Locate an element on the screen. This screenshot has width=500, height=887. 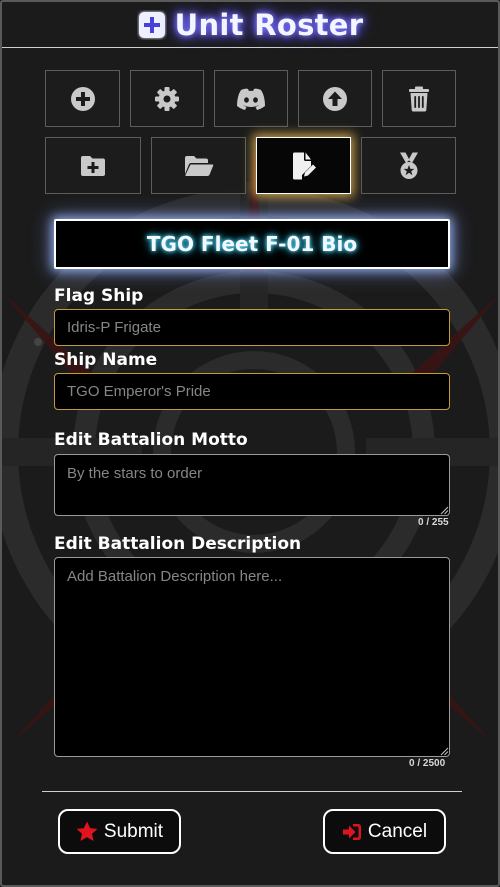
folder-plus-icon is located at coordinates (93, 165).